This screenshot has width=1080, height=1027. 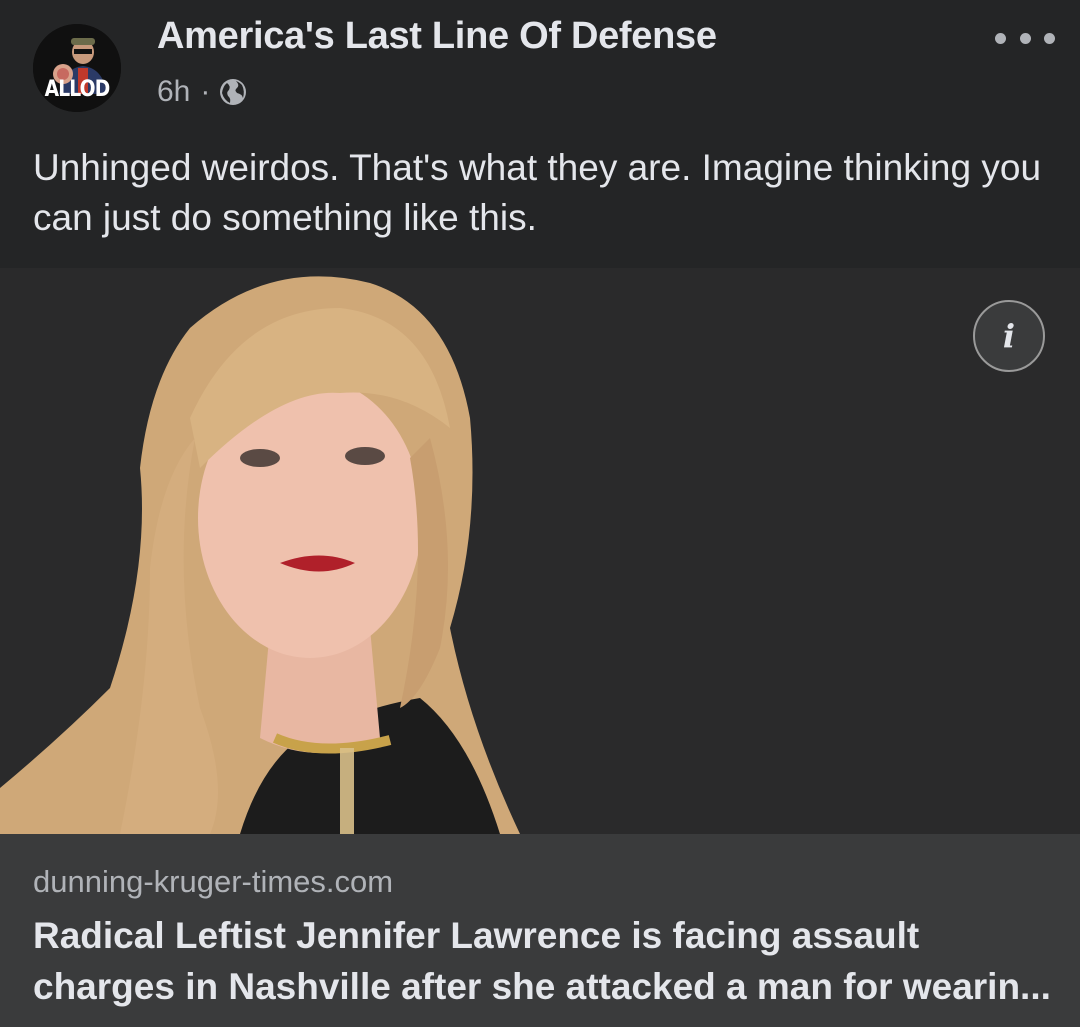 I want to click on info-icon: i, so click(x=1009, y=336).